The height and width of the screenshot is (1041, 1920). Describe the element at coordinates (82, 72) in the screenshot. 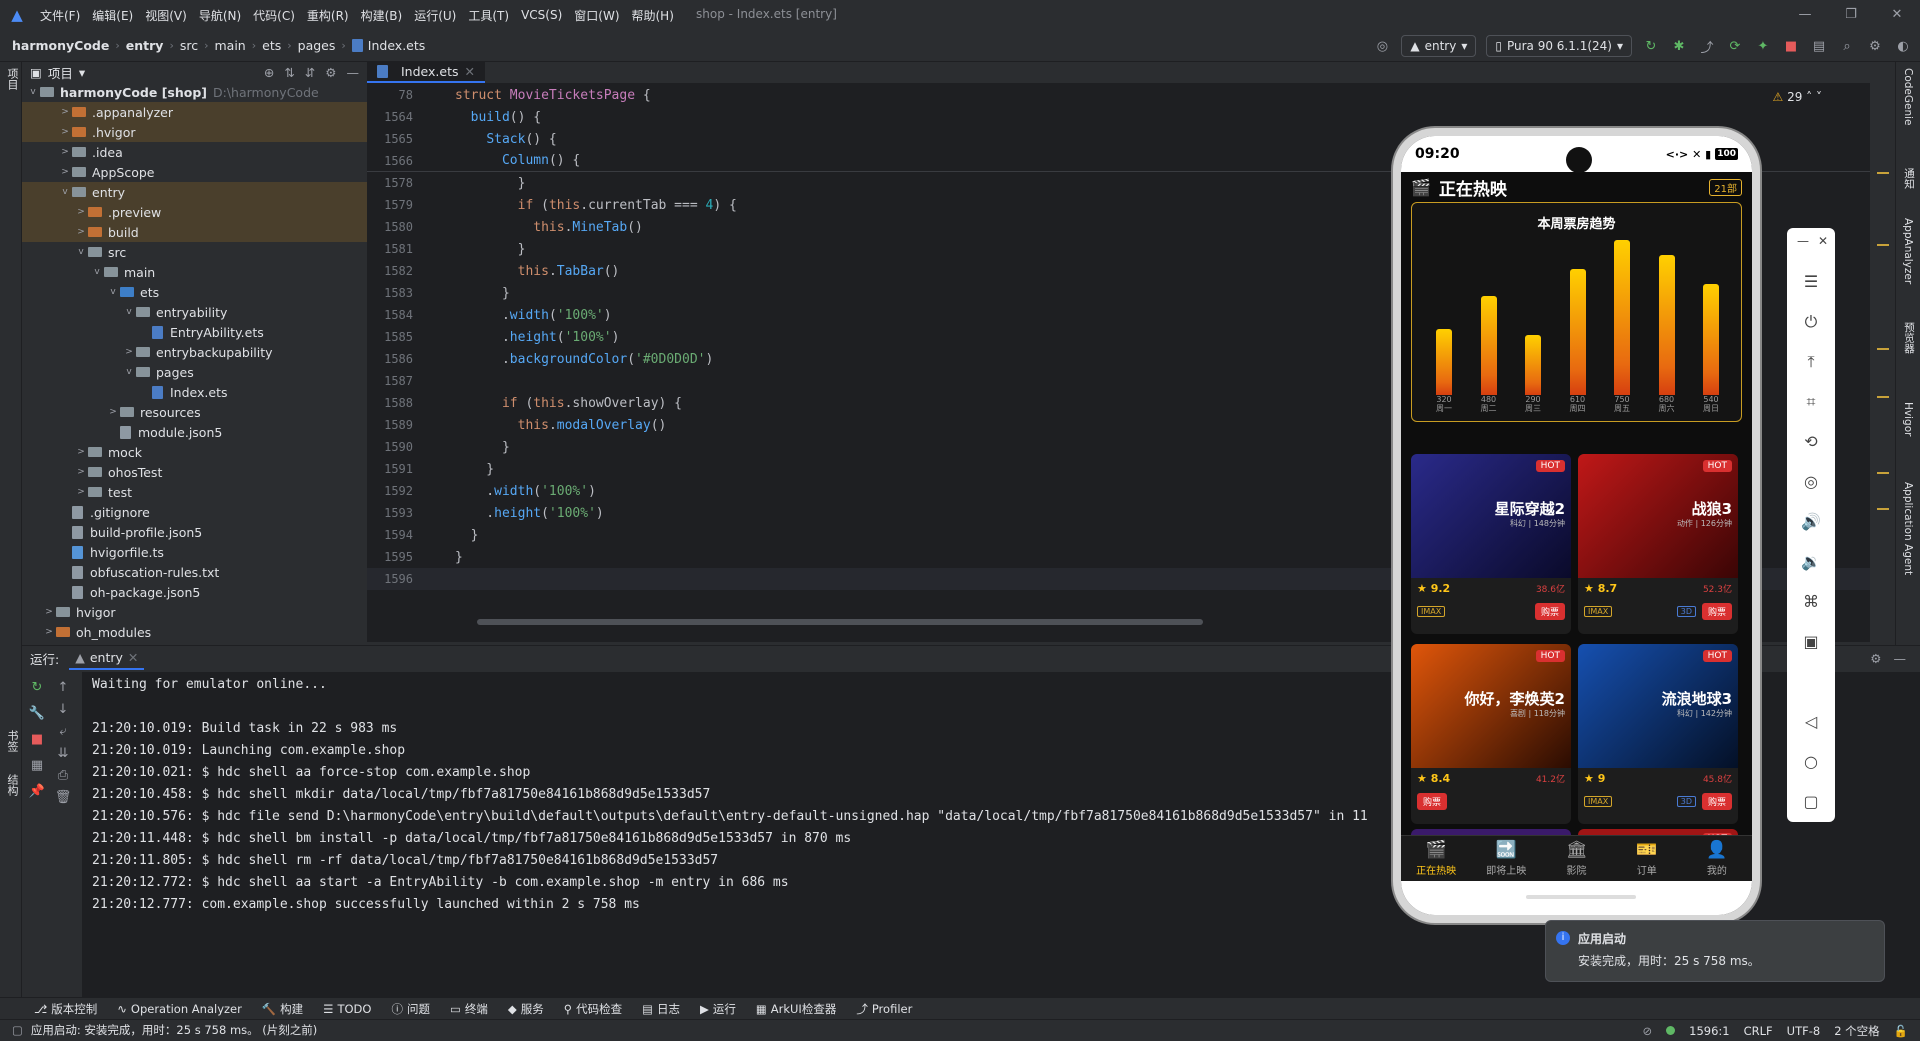

I see `chevron-down-icon: ▾` at that location.